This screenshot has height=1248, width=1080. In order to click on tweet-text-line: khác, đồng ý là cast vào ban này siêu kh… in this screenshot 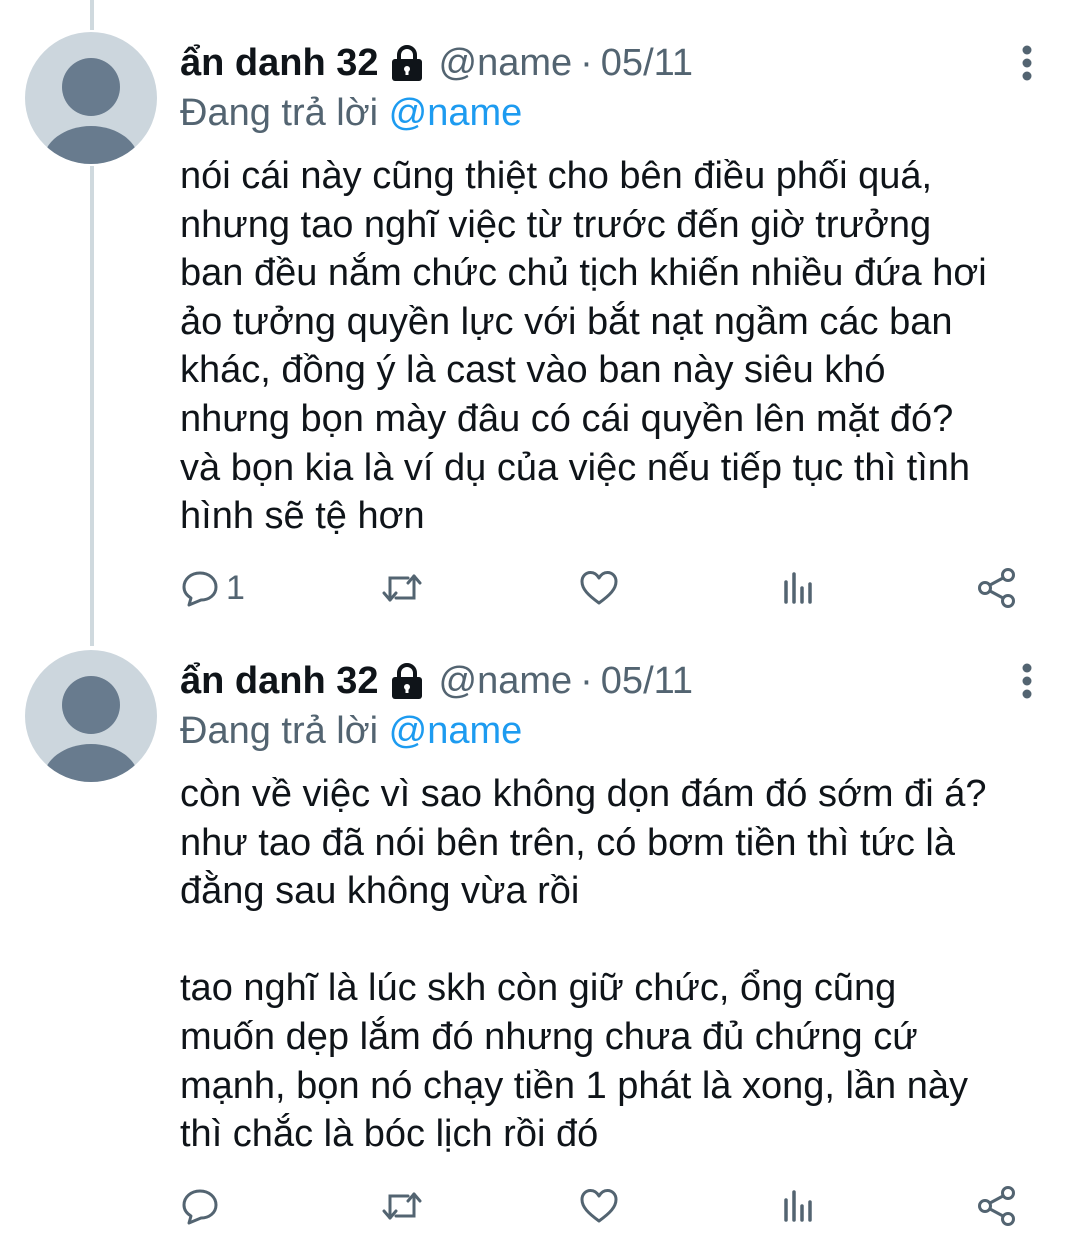, I will do `click(533, 370)`.